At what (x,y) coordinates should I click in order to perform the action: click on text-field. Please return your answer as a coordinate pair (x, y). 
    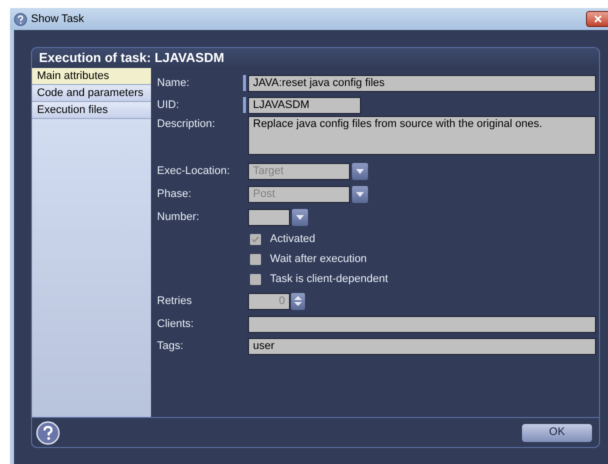
    Looking at the image, I should click on (422, 324).